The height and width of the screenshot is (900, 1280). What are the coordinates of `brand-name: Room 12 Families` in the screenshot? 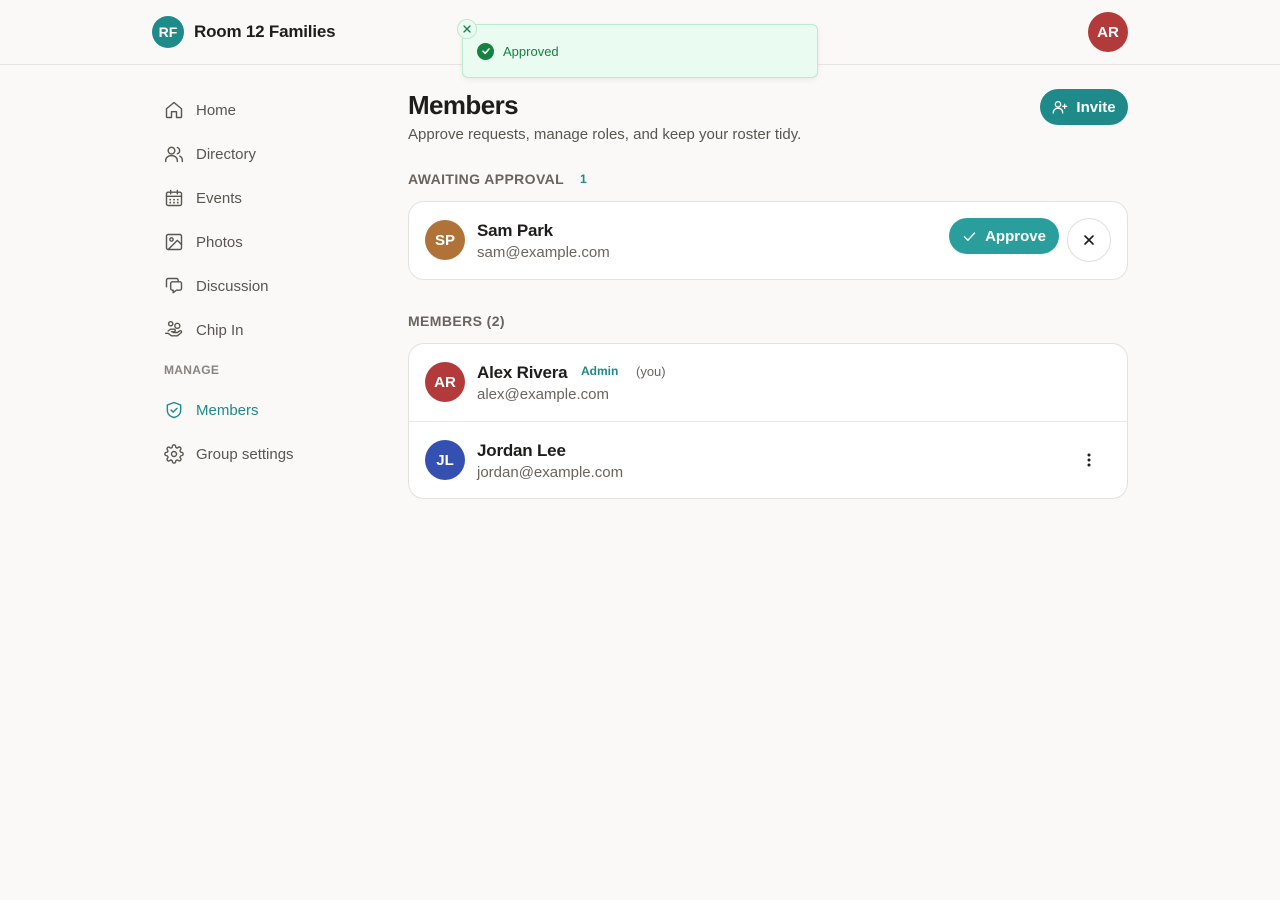 It's located at (265, 31).